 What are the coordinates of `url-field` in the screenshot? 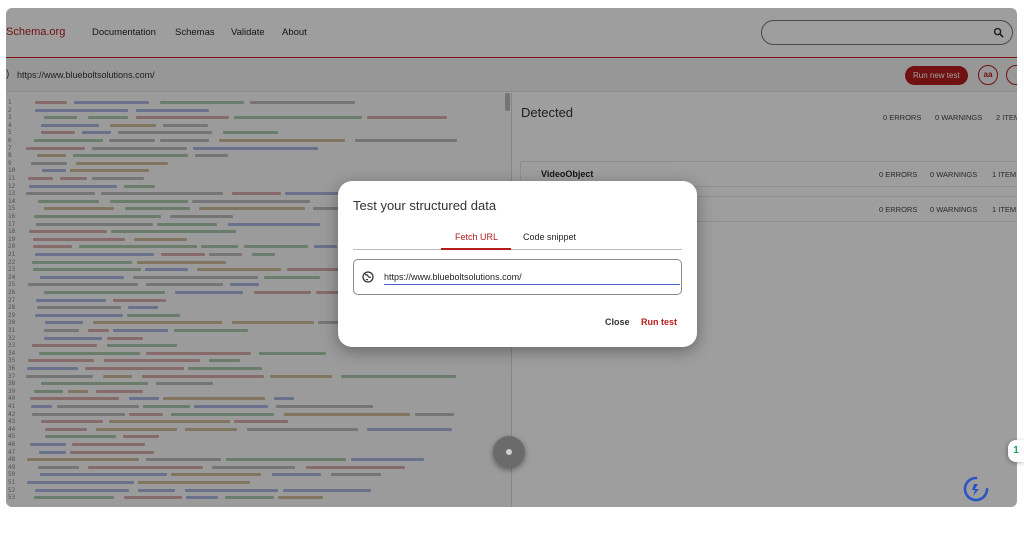 It's located at (517, 277).